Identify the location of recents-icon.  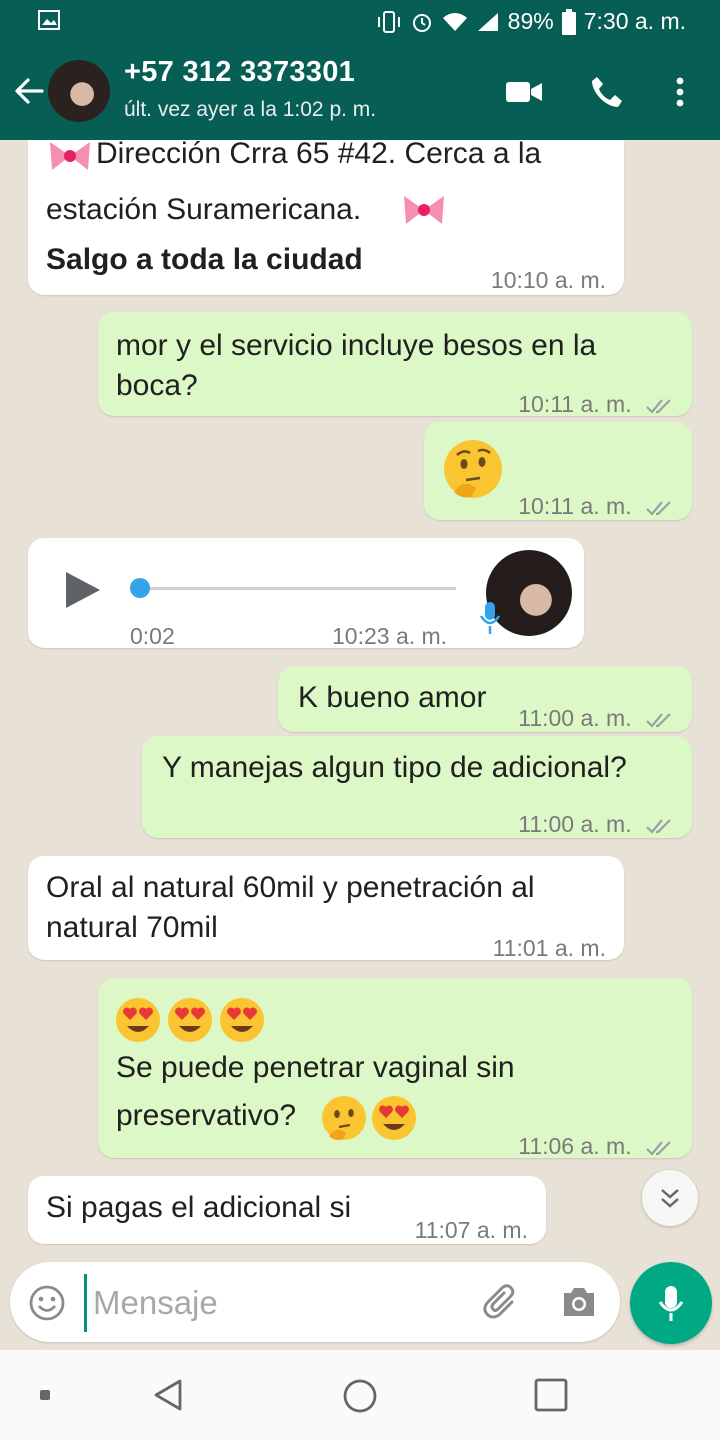
(551, 1395).